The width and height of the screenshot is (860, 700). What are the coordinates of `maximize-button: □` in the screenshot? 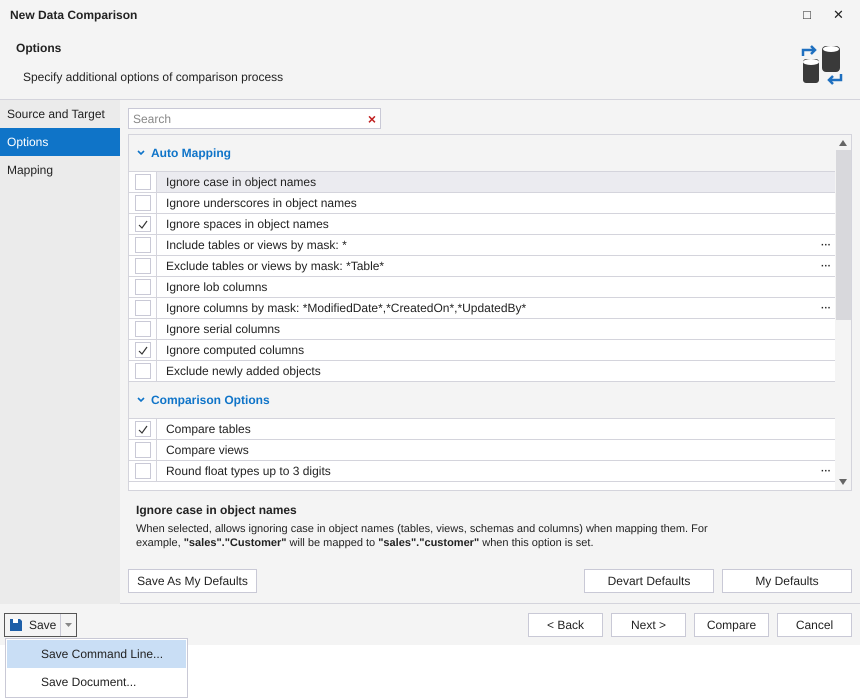 It's located at (807, 15).